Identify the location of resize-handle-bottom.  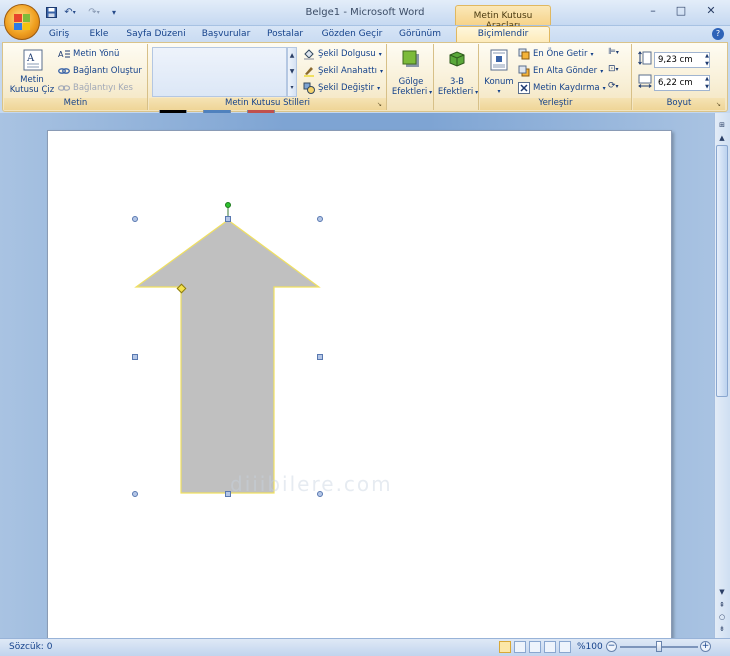
(228, 494).